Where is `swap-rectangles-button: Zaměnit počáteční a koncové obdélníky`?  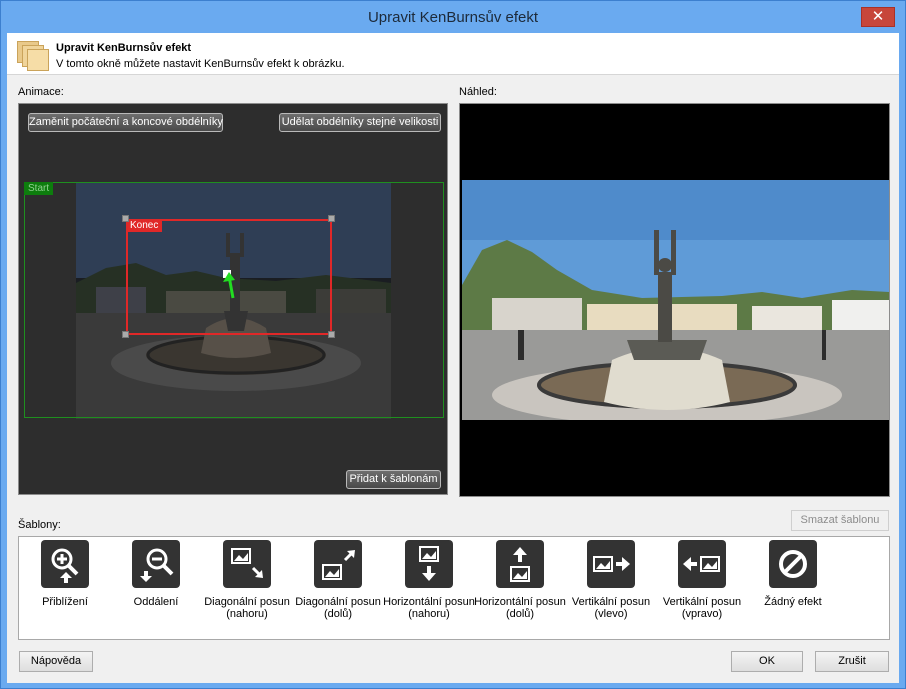 swap-rectangles-button: Zaměnit počáteční a koncové obdélníky is located at coordinates (125, 122).